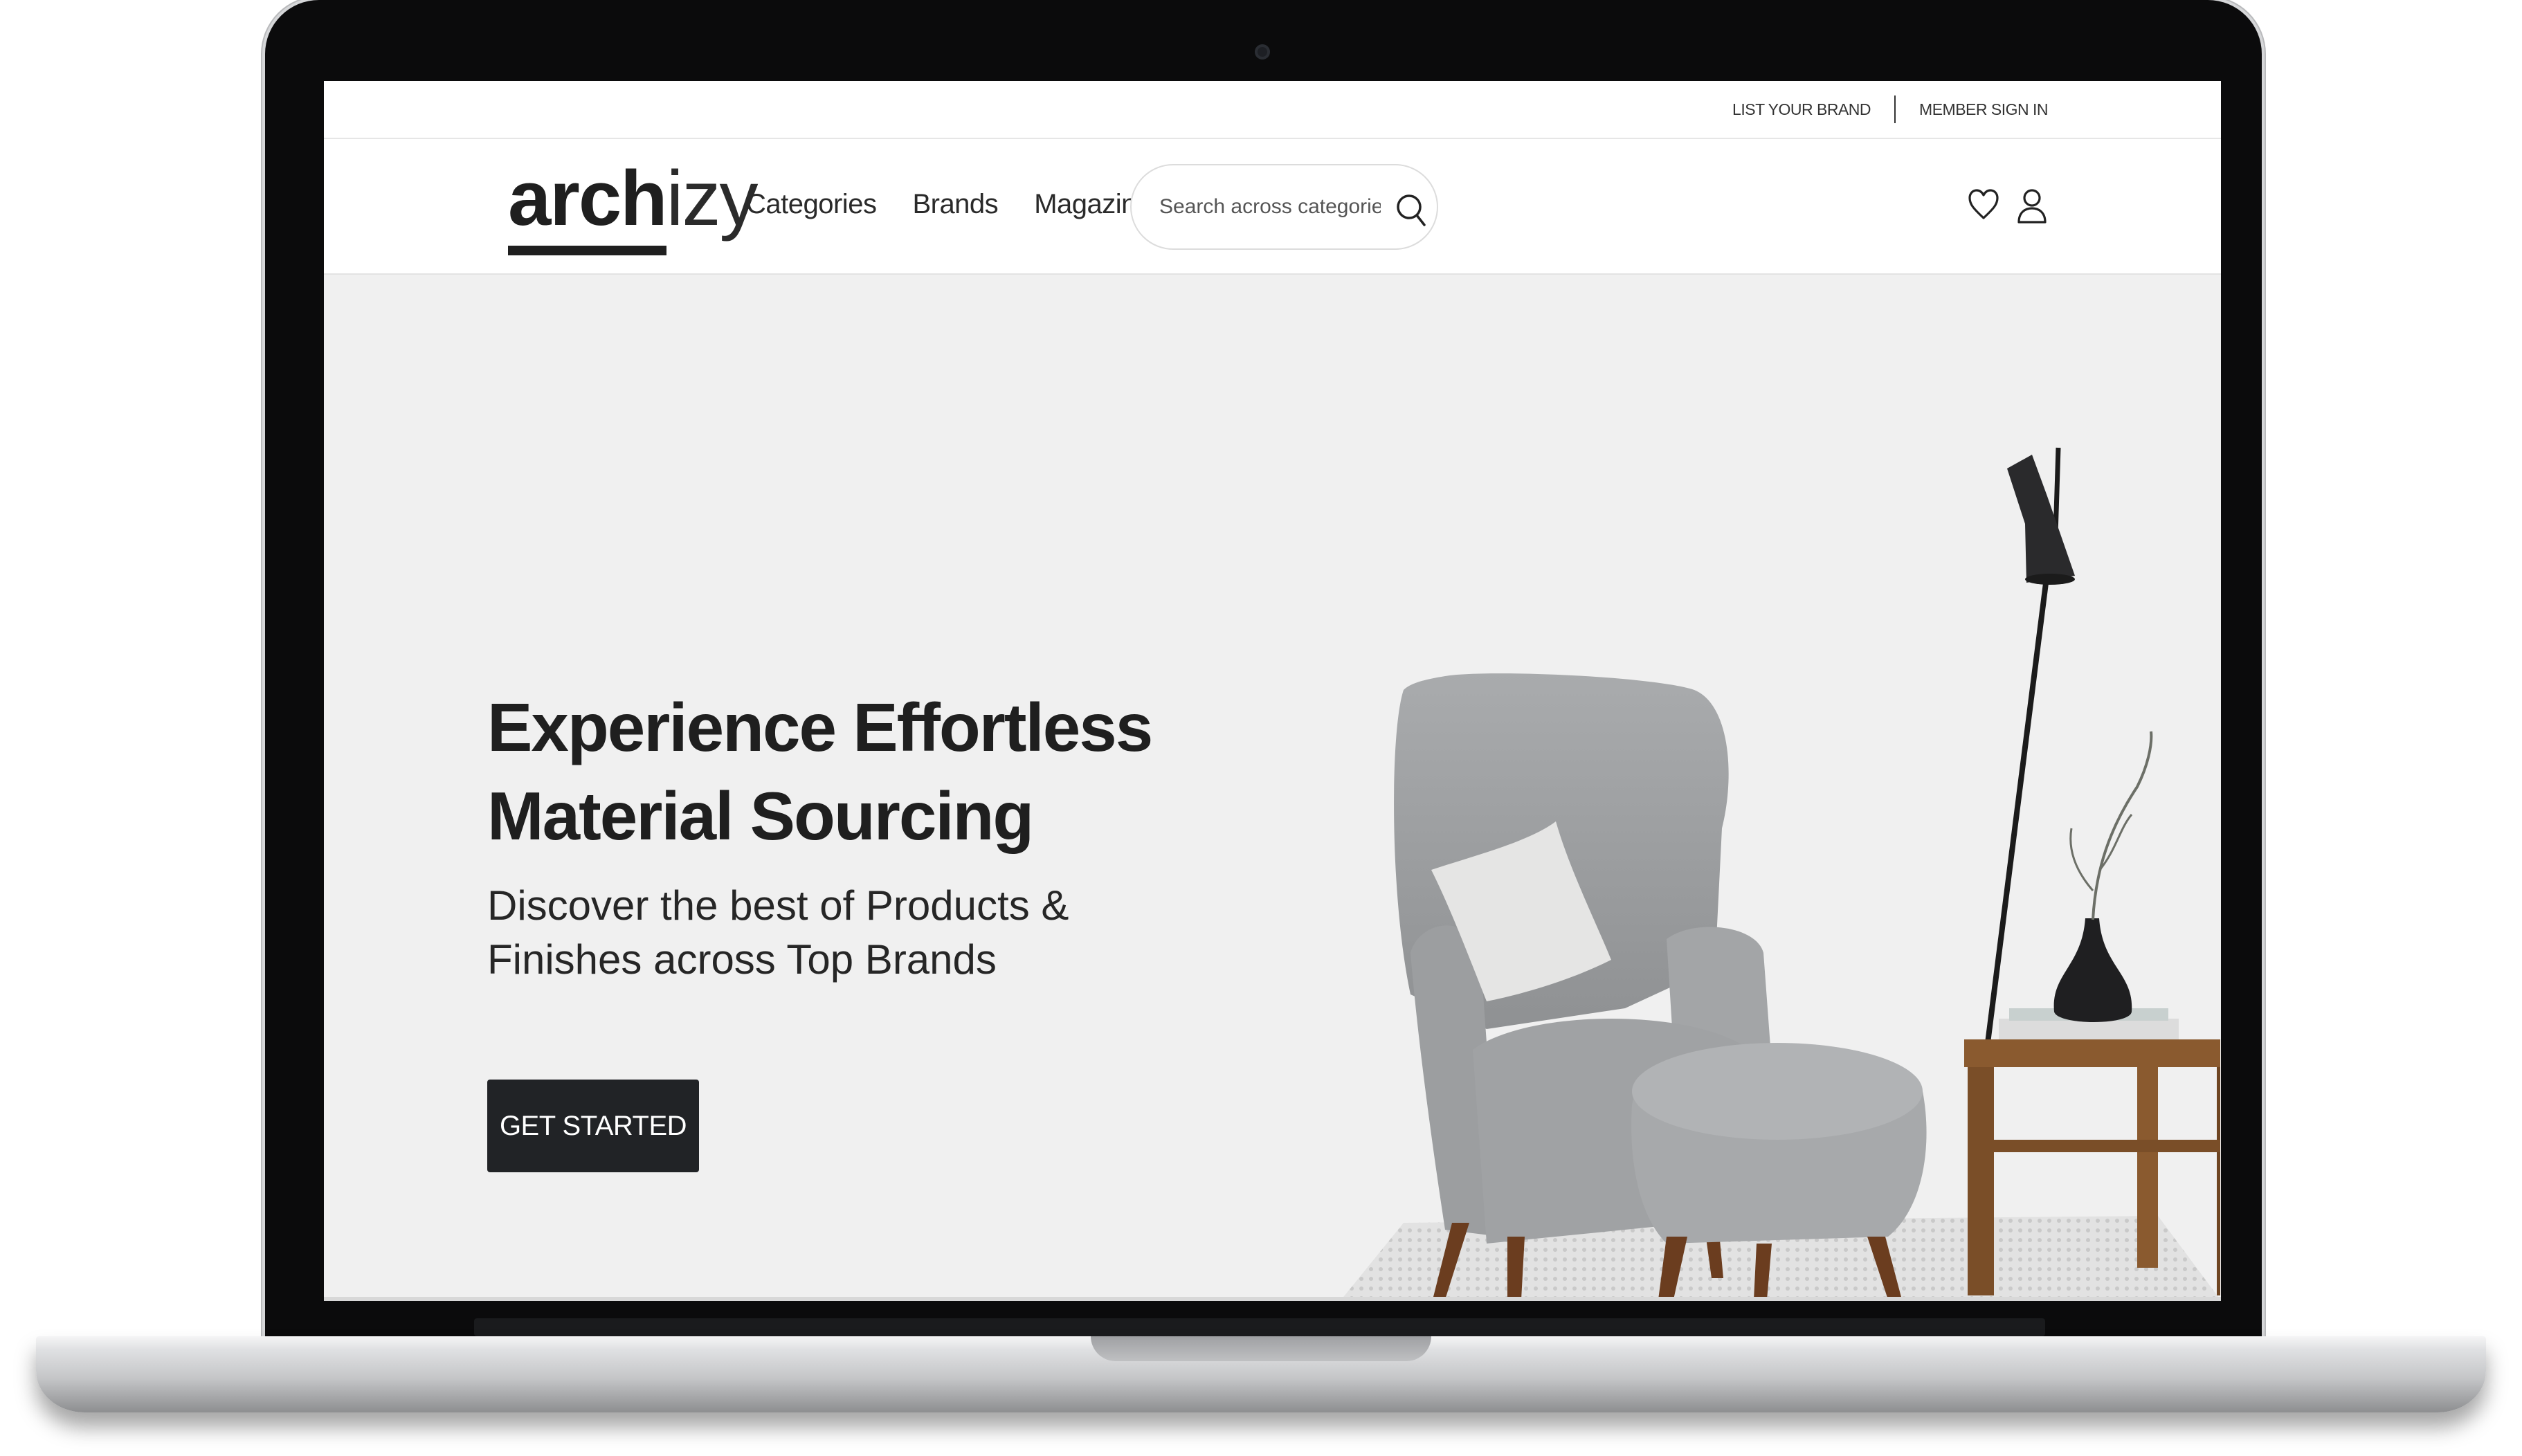 The width and height of the screenshot is (2522, 1456). Describe the element at coordinates (820, 771) in the screenshot. I see `hero-title: Experience Effortless Material Sourcing` at that location.